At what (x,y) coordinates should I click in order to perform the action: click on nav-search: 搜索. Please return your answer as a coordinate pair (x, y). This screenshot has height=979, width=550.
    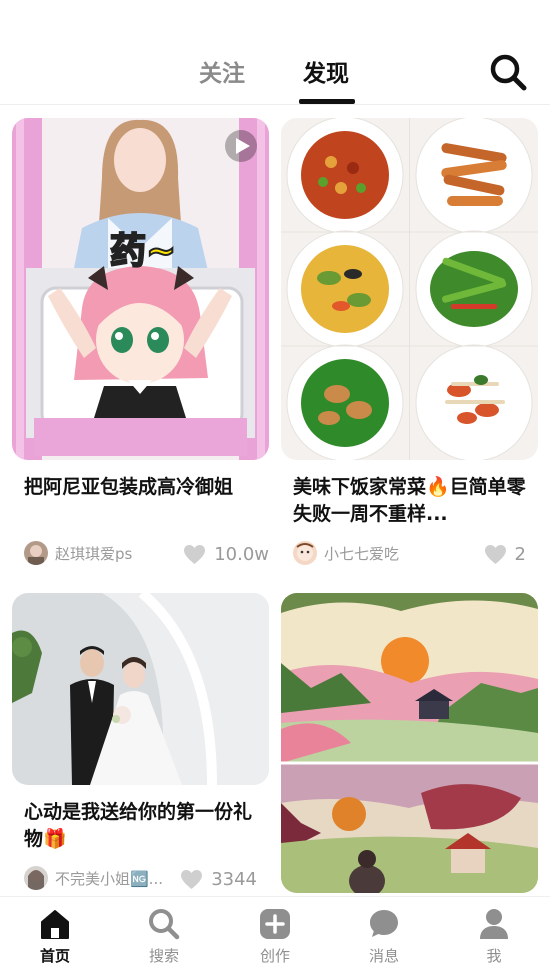
    Looking at the image, I should click on (164, 936).